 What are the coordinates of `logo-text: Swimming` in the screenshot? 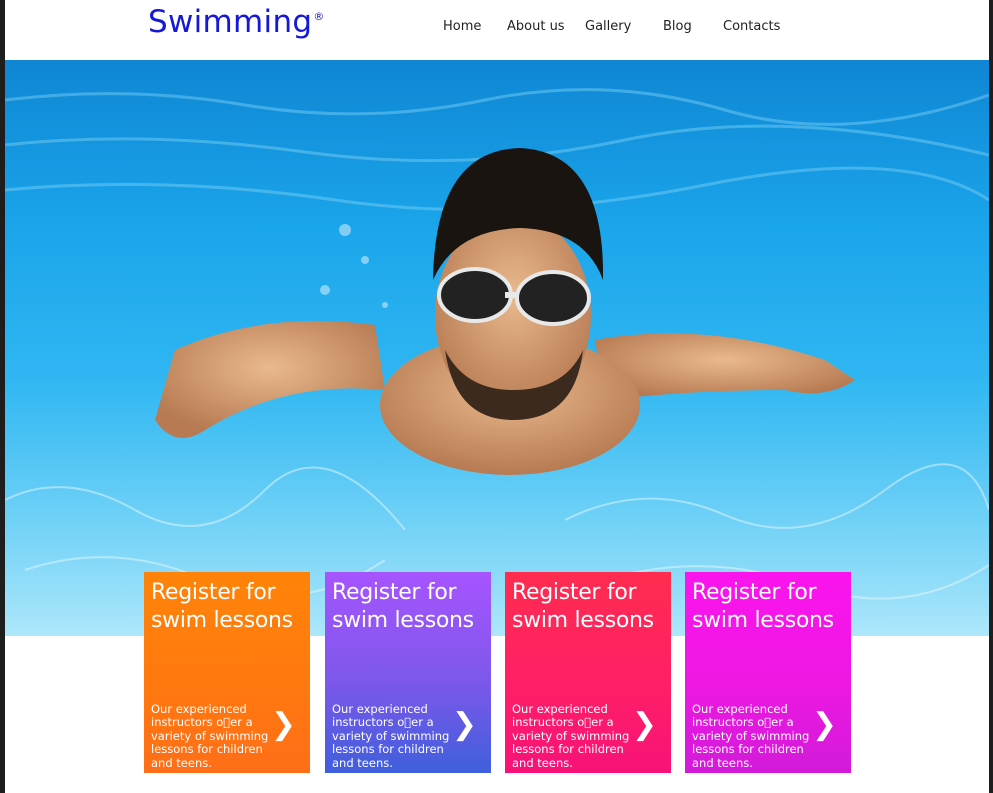 It's located at (230, 22).